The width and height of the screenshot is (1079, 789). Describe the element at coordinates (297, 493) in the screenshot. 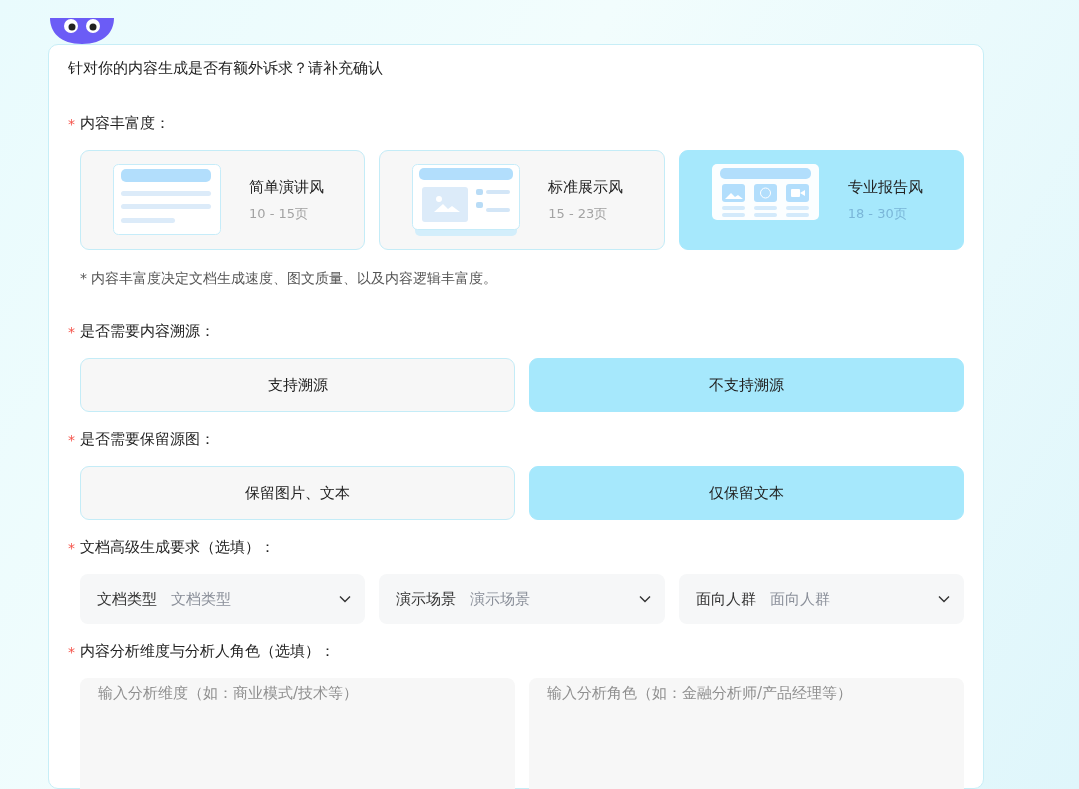

I see `choice-button: 保留图片、文本` at that location.